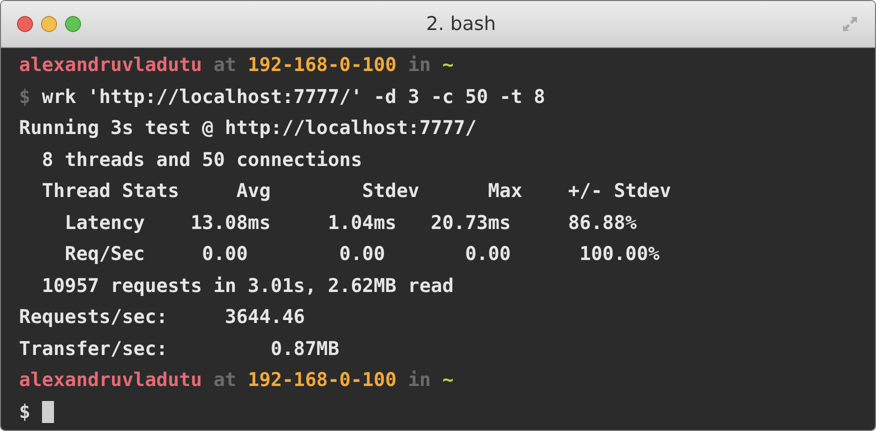 The image size is (876, 431). I want to click on output-text: wrk 'http://localhost:7777/' -d 3 -c 50 -t 8, so click(293, 97).